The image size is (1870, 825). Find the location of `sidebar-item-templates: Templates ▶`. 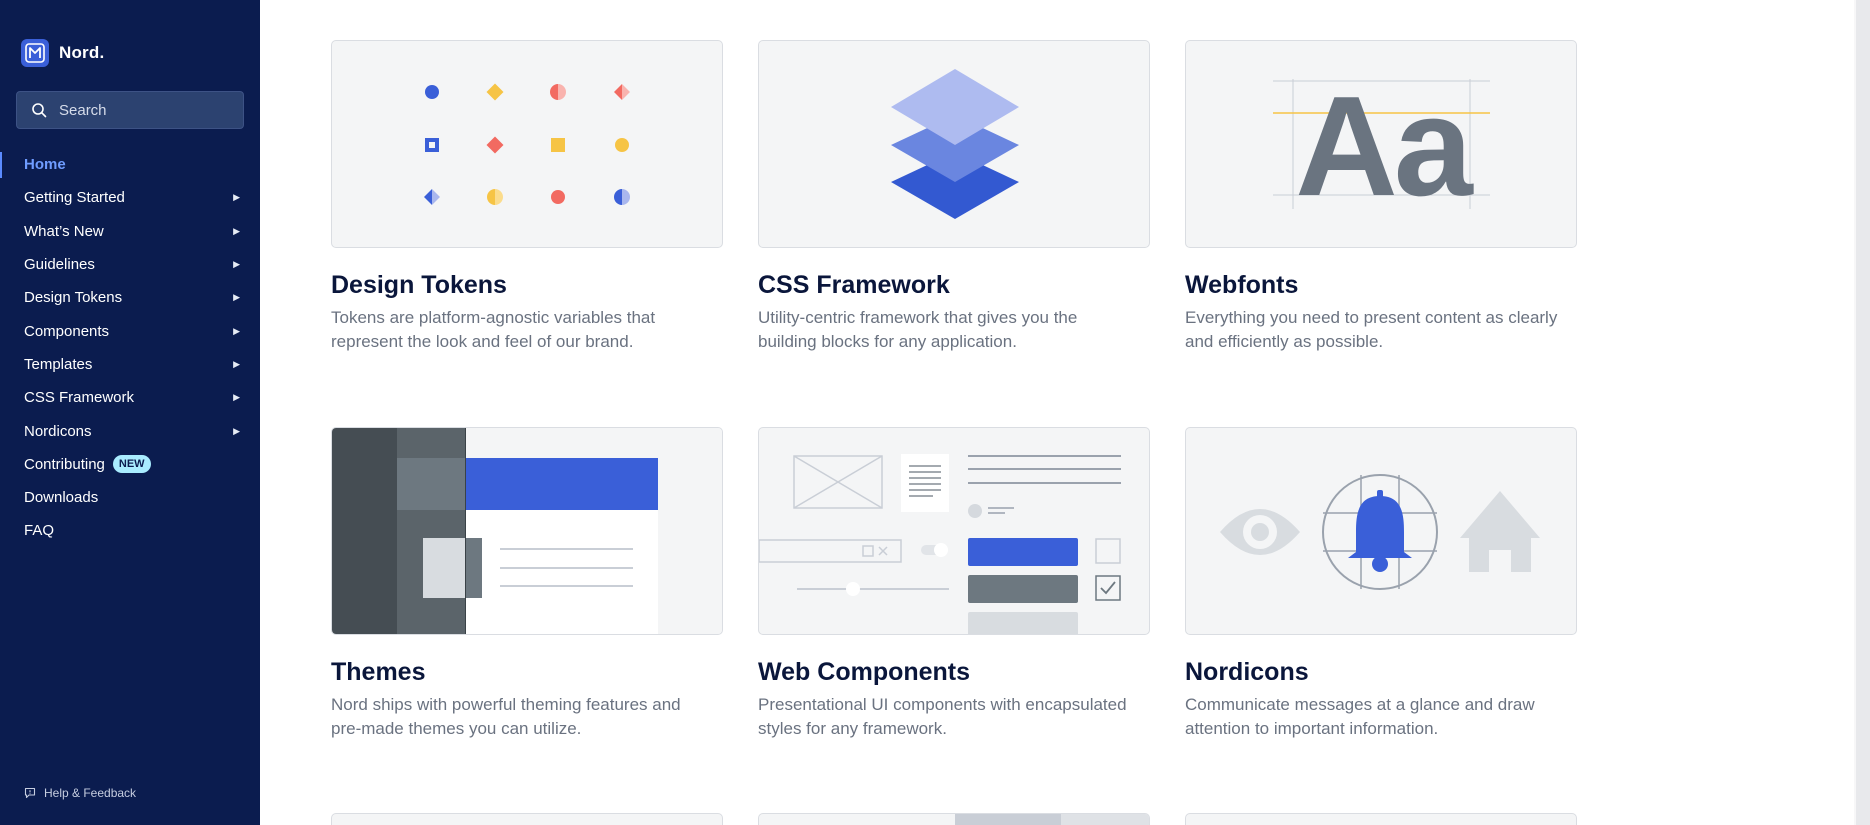

sidebar-item-templates: Templates ▶ is located at coordinates (130, 364).